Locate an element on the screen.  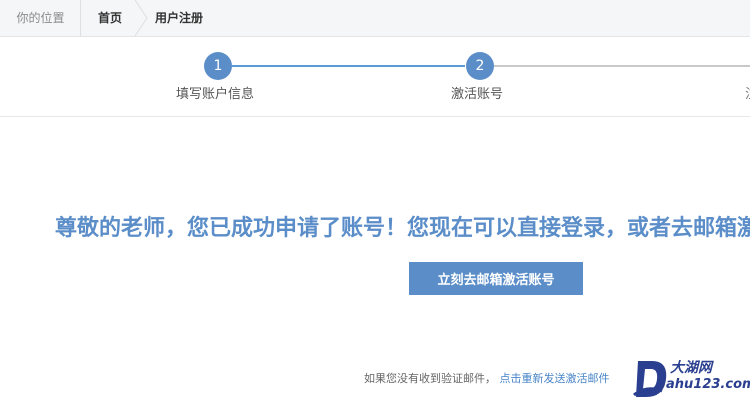
watermark-en: ahu123.com is located at coordinates (708, 384).